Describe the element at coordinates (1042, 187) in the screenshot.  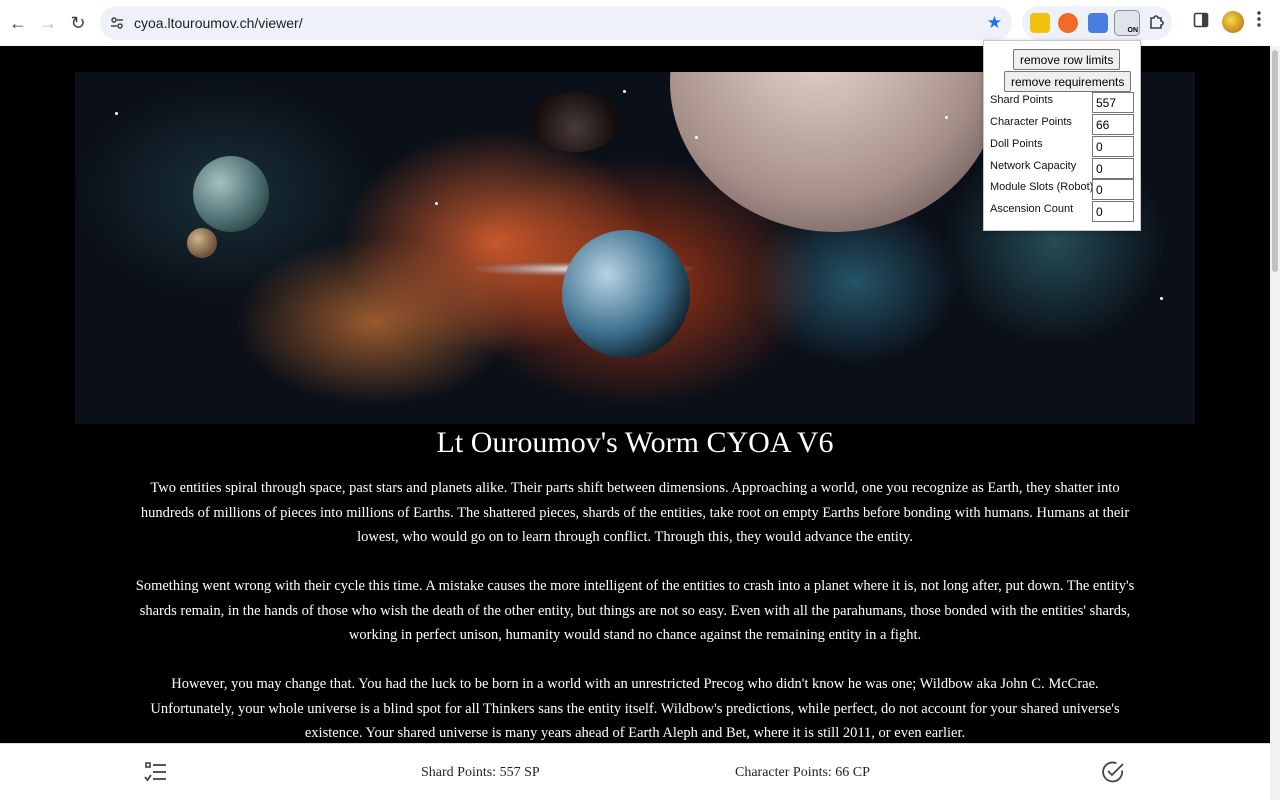
I see `field-label: Module Slots (Robot)` at that location.